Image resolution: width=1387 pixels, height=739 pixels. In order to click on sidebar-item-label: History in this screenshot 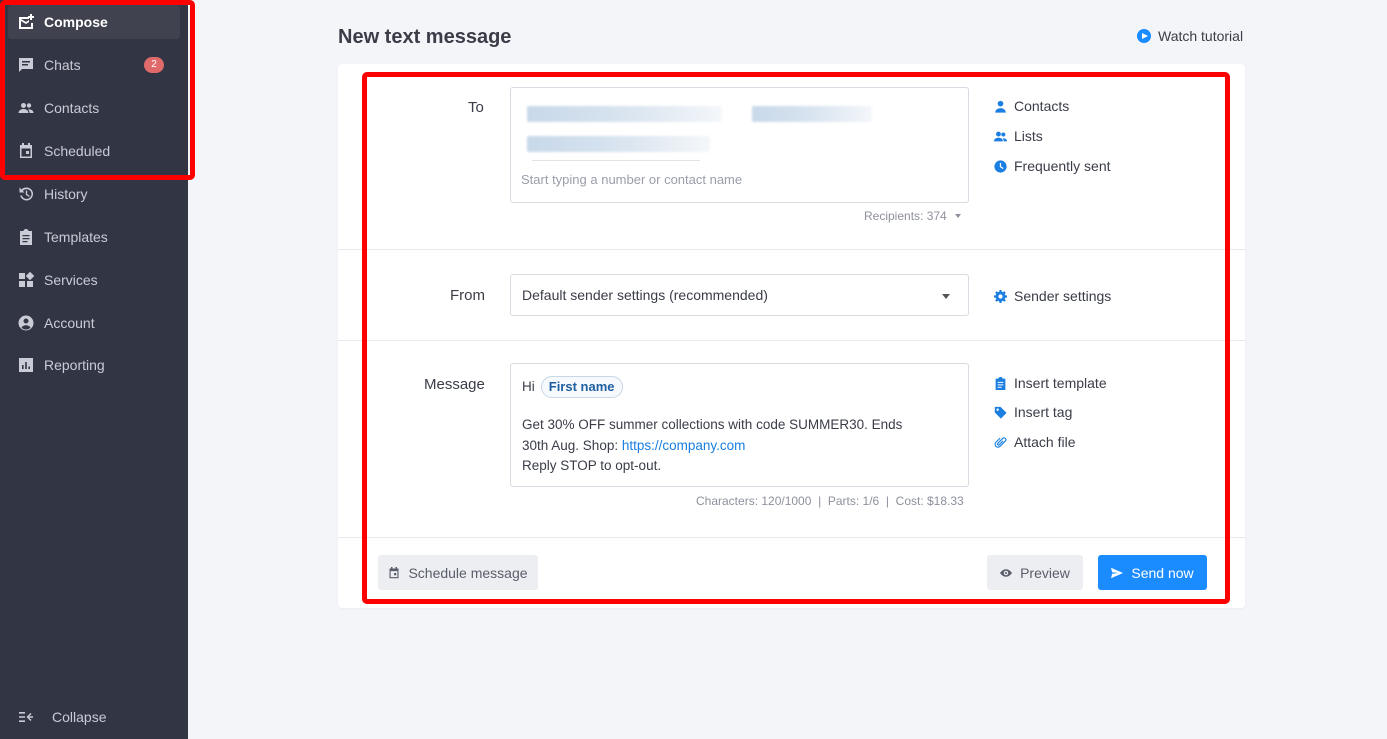, I will do `click(66, 194)`.